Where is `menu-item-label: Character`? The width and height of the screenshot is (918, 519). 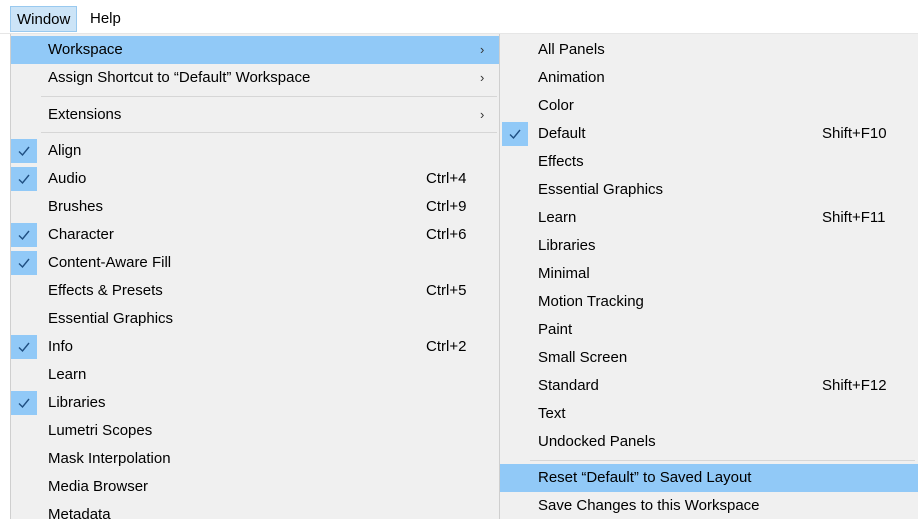
menu-item-label: Character is located at coordinates (81, 234).